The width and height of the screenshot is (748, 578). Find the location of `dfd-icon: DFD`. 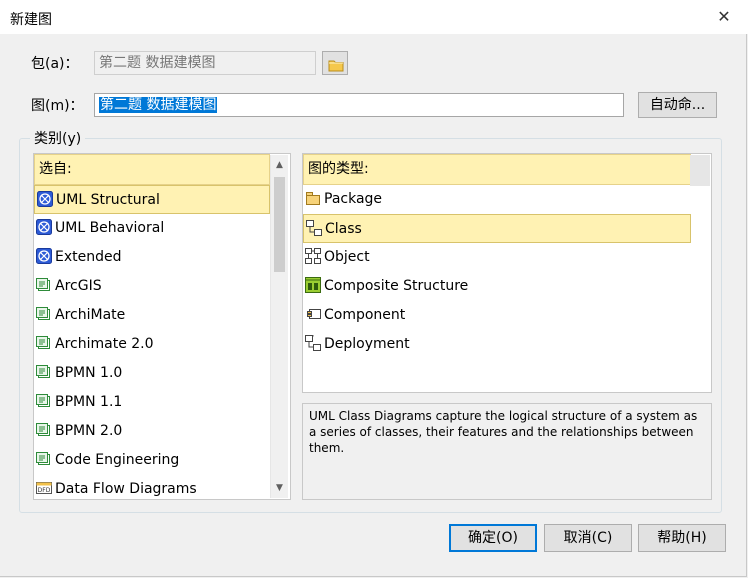

dfd-icon: DFD is located at coordinates (44, 488).